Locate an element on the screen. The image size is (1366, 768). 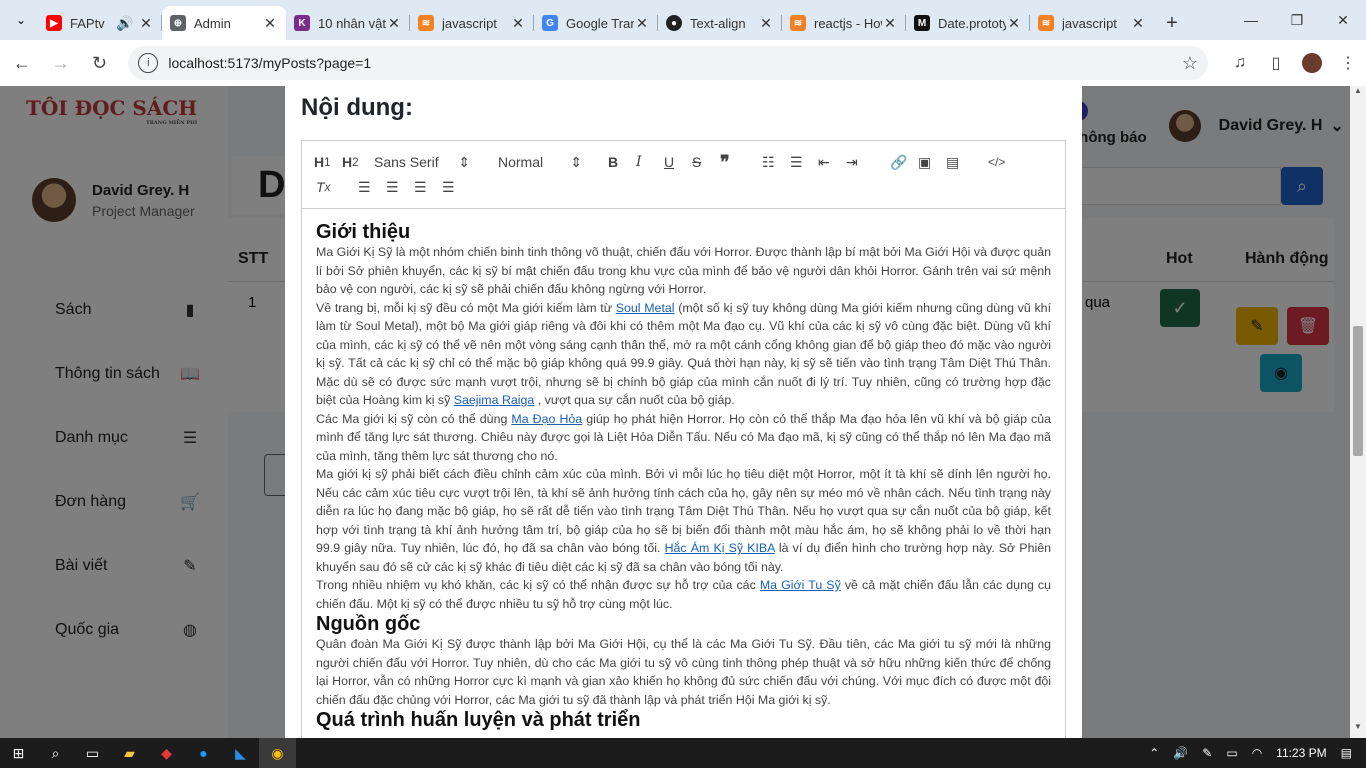
taskbar: ⊞ ⌕ ▭ ▰ ◆ ● ◣ ◉ ⌃ 🔊 ✎ ▭ ◠ 11:23 PM ▤ is located at coordinates (683, 753).